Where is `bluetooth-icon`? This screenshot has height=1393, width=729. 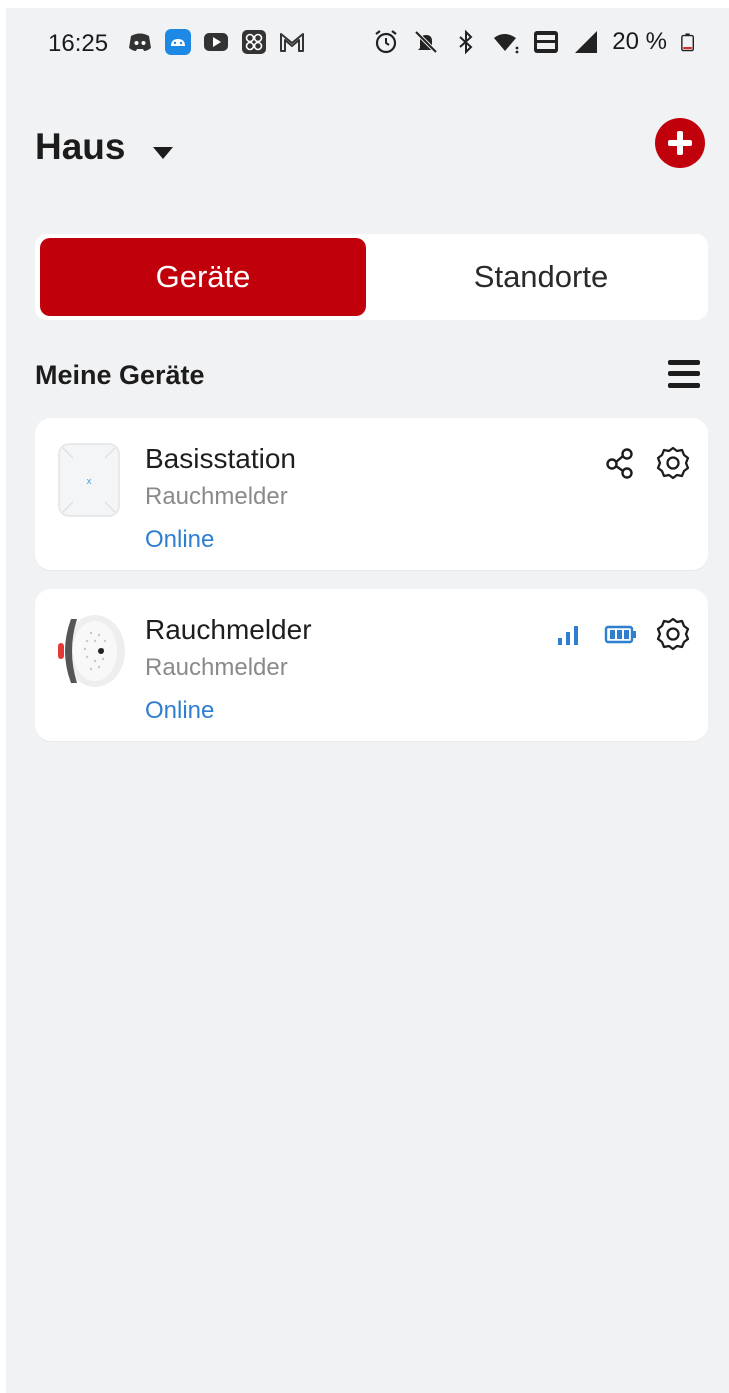
bluetooth-icon is located at coordinates (466, 42).